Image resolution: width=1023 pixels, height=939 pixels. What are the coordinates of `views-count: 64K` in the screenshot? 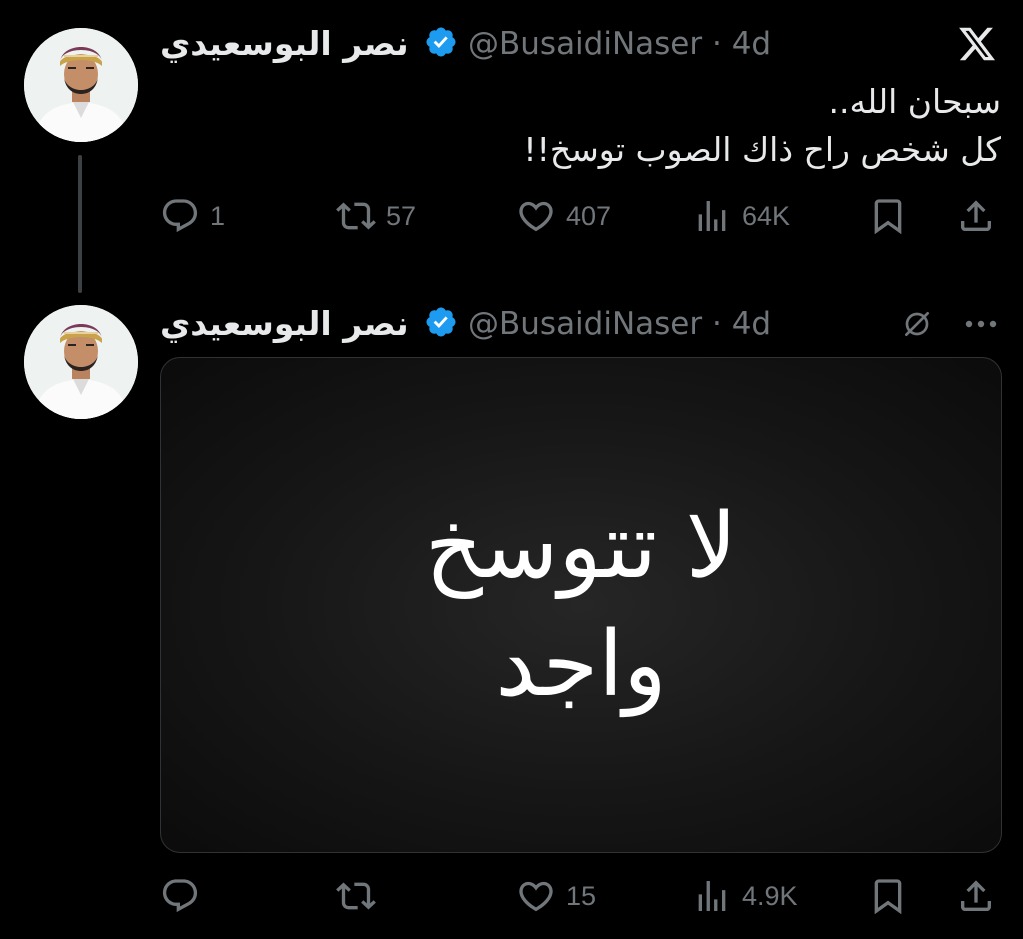 It's located at (766, 215).